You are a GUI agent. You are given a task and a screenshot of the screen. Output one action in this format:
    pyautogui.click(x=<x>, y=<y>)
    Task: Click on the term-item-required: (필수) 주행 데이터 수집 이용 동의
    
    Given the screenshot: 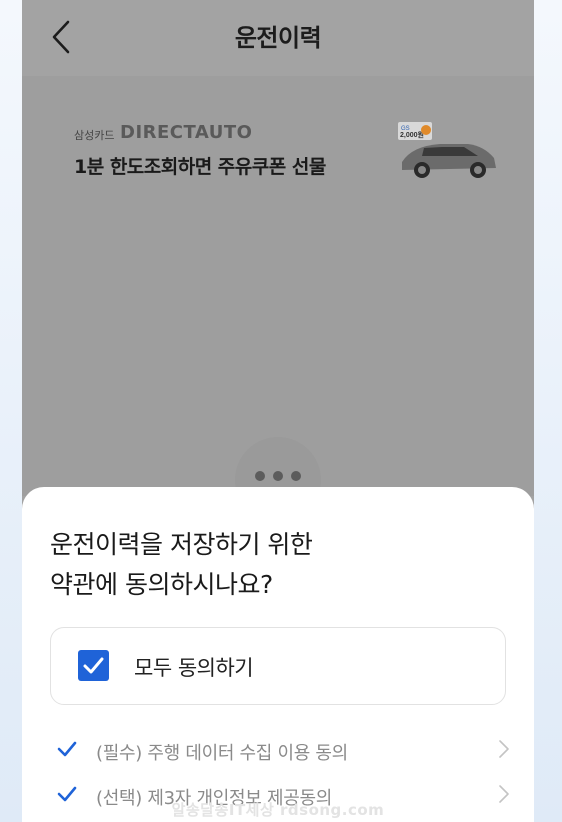 What is the action you would take?
    pyautogui.click(x=281, y=750)
    